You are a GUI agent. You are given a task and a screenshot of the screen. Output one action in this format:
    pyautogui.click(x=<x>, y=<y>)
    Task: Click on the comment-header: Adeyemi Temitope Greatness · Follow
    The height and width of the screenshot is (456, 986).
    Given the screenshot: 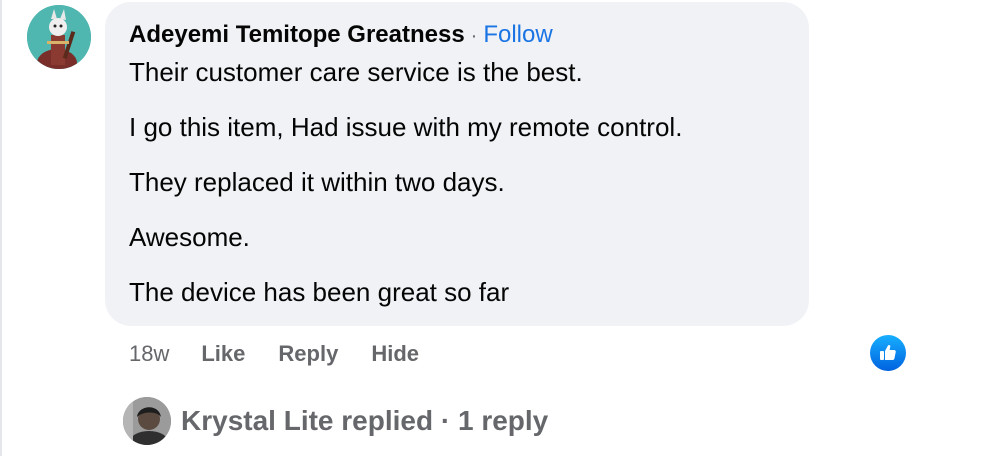 What is the action you would take?
    pyautogui.click(x=457, y=35)
    